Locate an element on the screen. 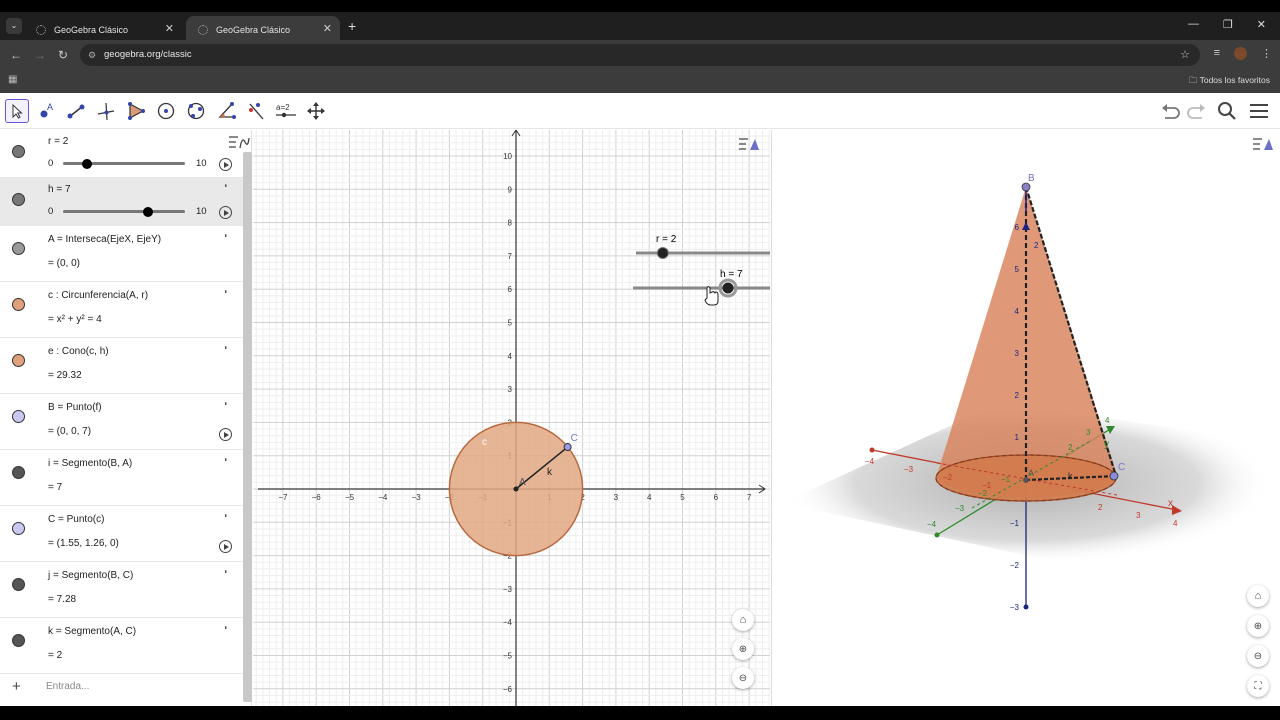 The width and height of the screenshot is (1280, 720). zoom-in-button: ⊕ is located at coordinates (743, 649).